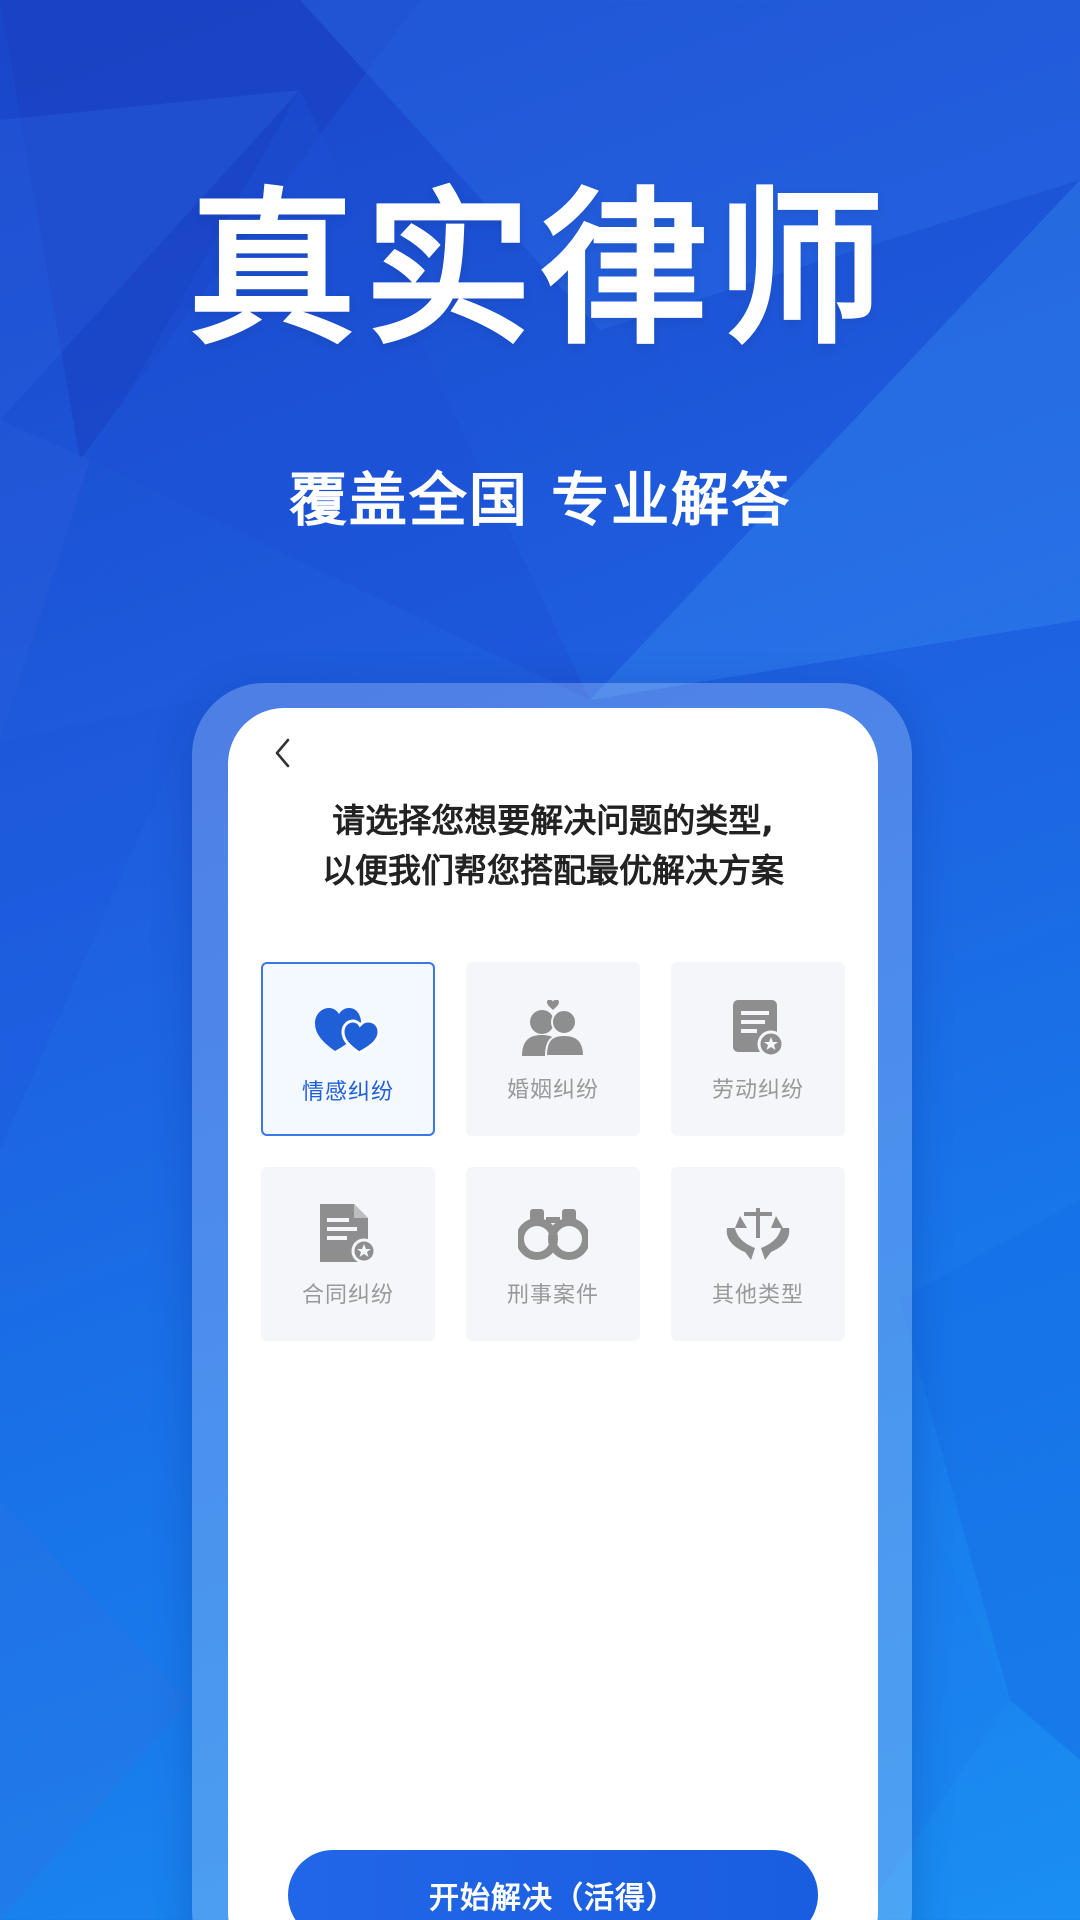 The image size is (1080, 1920). I want to click on handcuffs-icon, so click(553, 1234).